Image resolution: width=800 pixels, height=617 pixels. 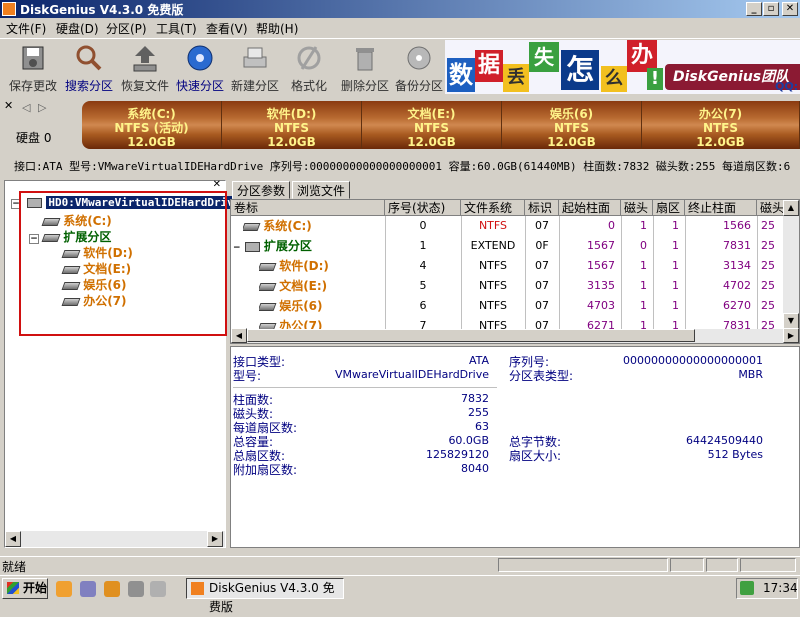 I want to click on tab-partition-params: 分区参数, so click(x=261, y=190).